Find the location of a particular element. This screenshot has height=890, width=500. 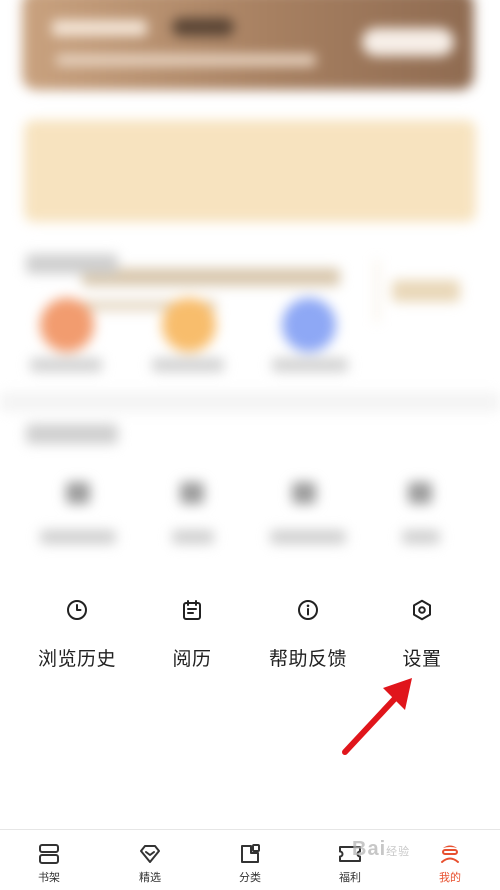

bookshelf-icon is located at coordinates (49, 854).